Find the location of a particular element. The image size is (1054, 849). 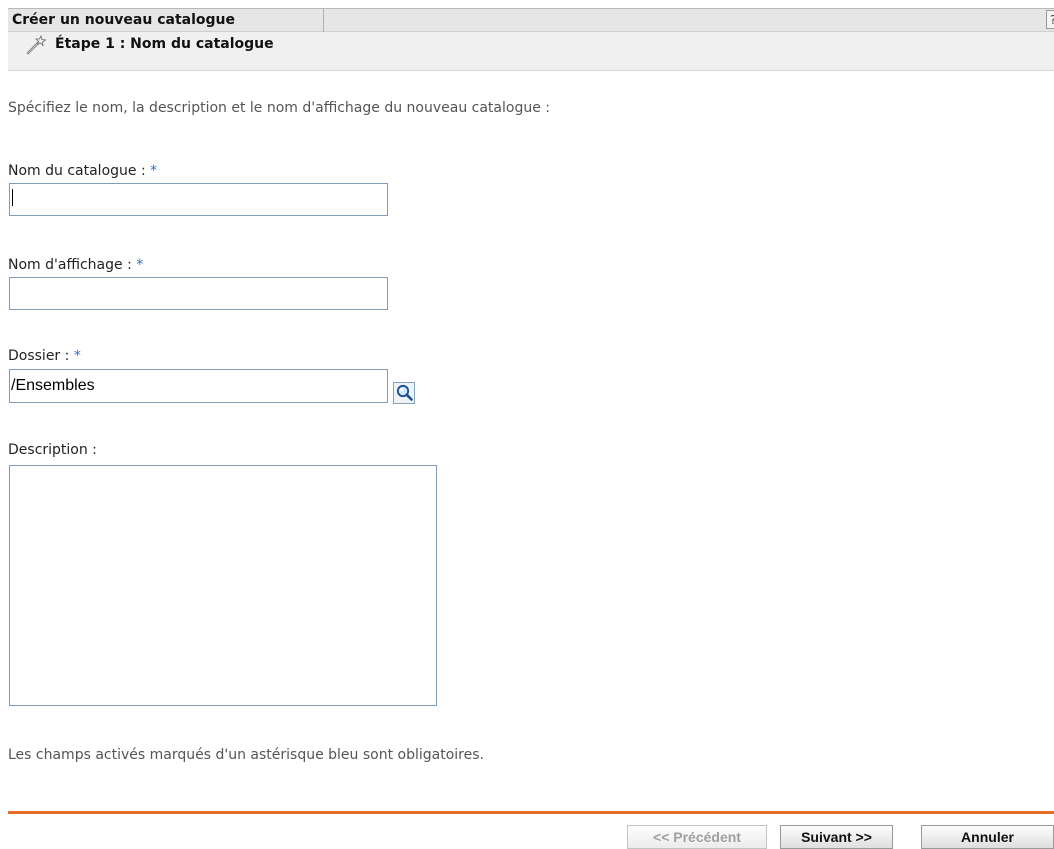

help-button: ? is located at coordinates (1050, 19).